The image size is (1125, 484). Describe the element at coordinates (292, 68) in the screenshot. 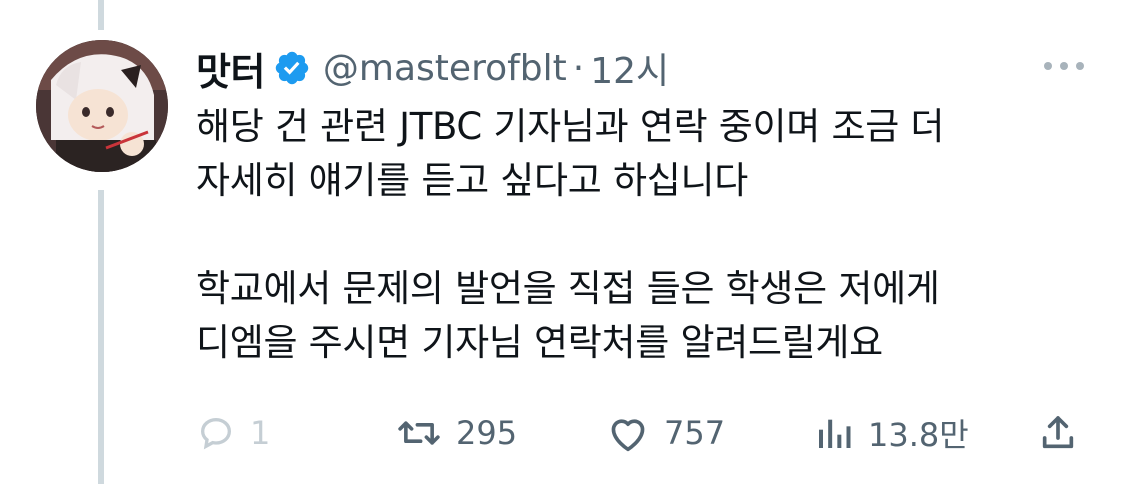

I see `verified-badge-icon` at that location.